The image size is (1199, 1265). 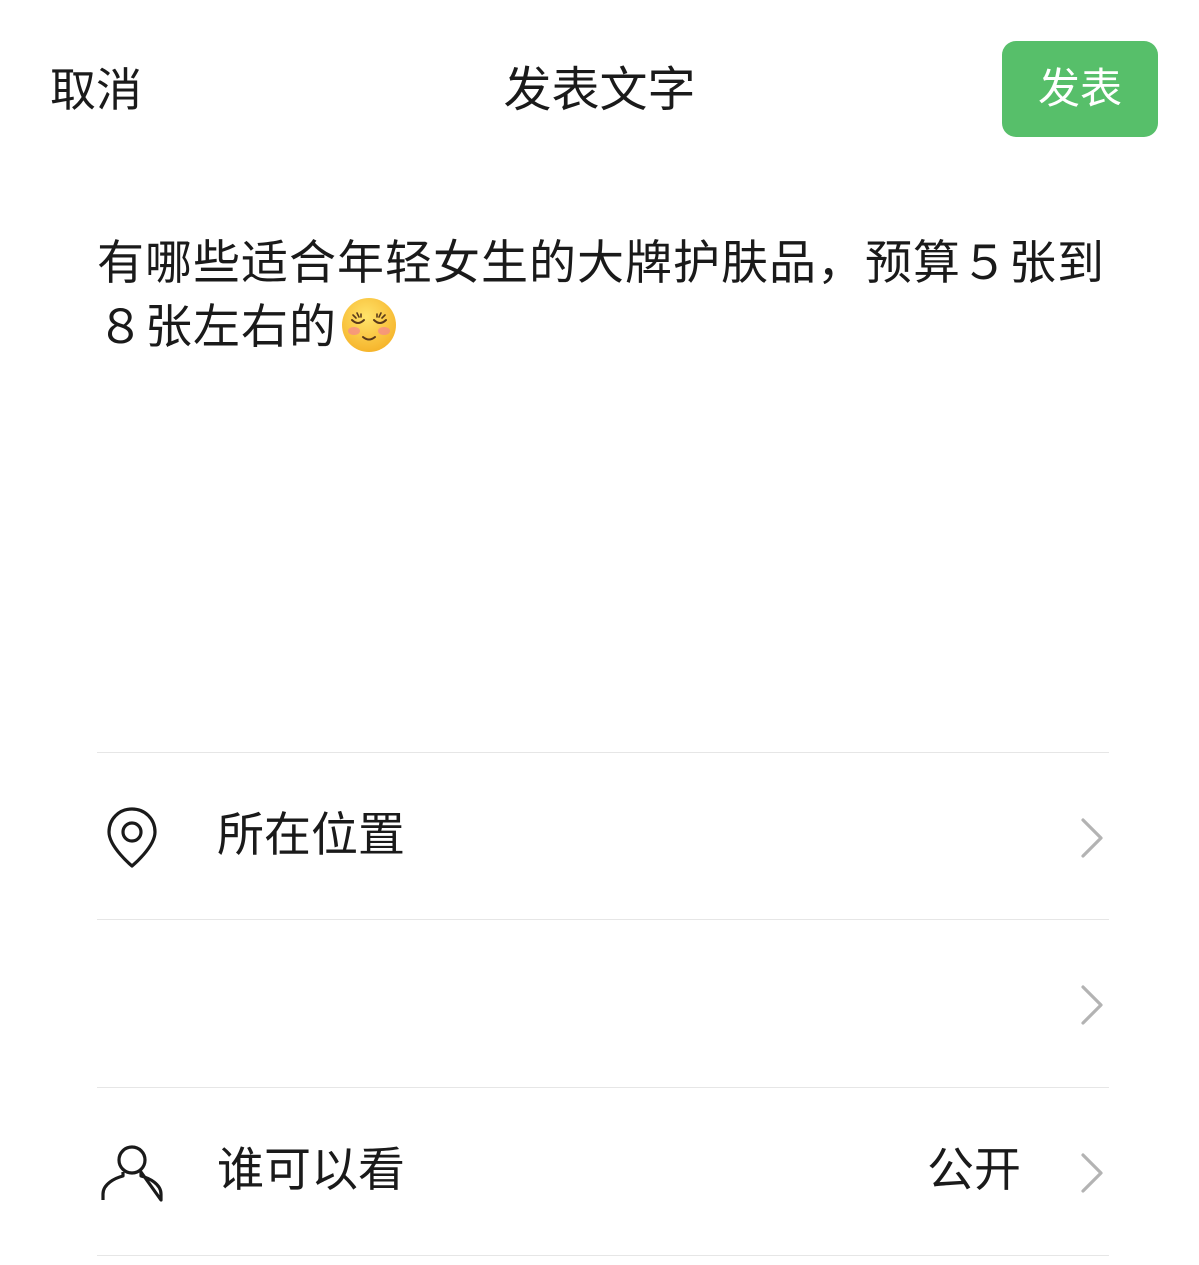 I want to click on post-text: 有哪些适合年轻女生的大牌护肤品，预算５张到８张左右的, so click(x=601, y=295).